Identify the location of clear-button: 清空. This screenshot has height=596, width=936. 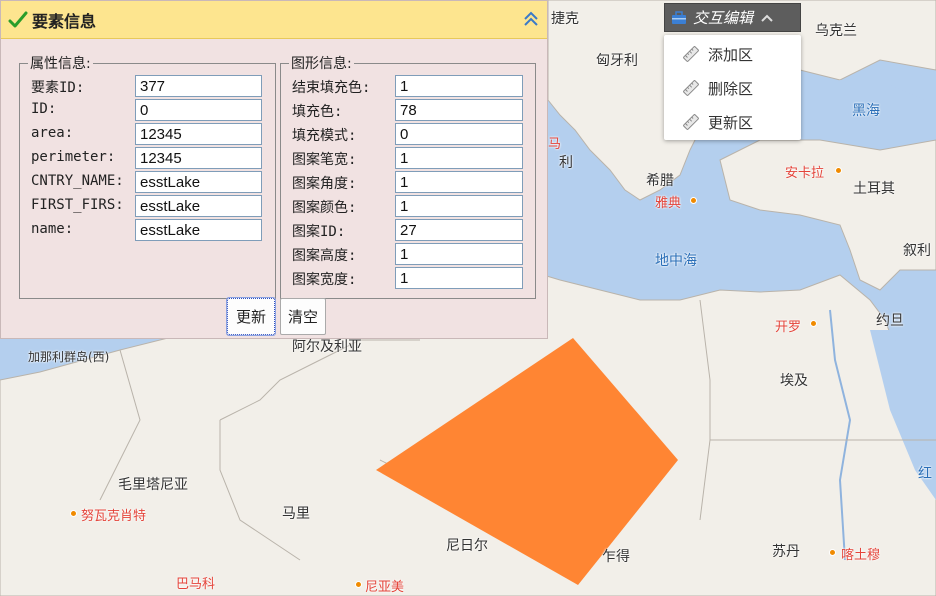
(303, 316).